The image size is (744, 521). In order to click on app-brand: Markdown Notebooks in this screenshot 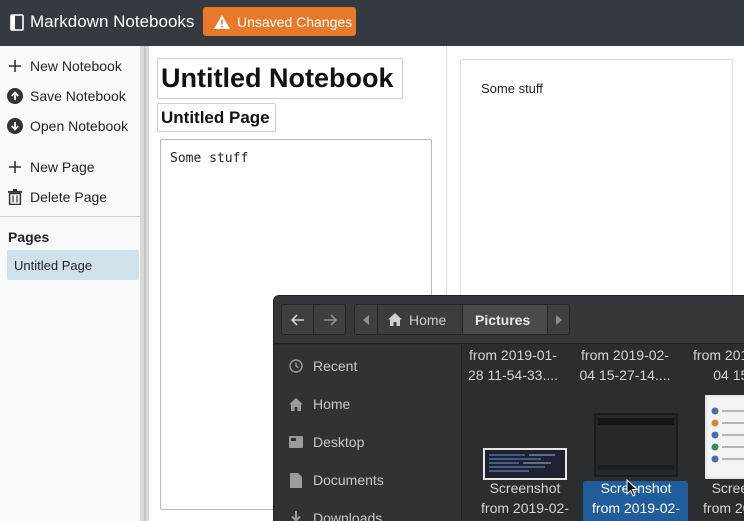, I will do `click(102, 22)`.